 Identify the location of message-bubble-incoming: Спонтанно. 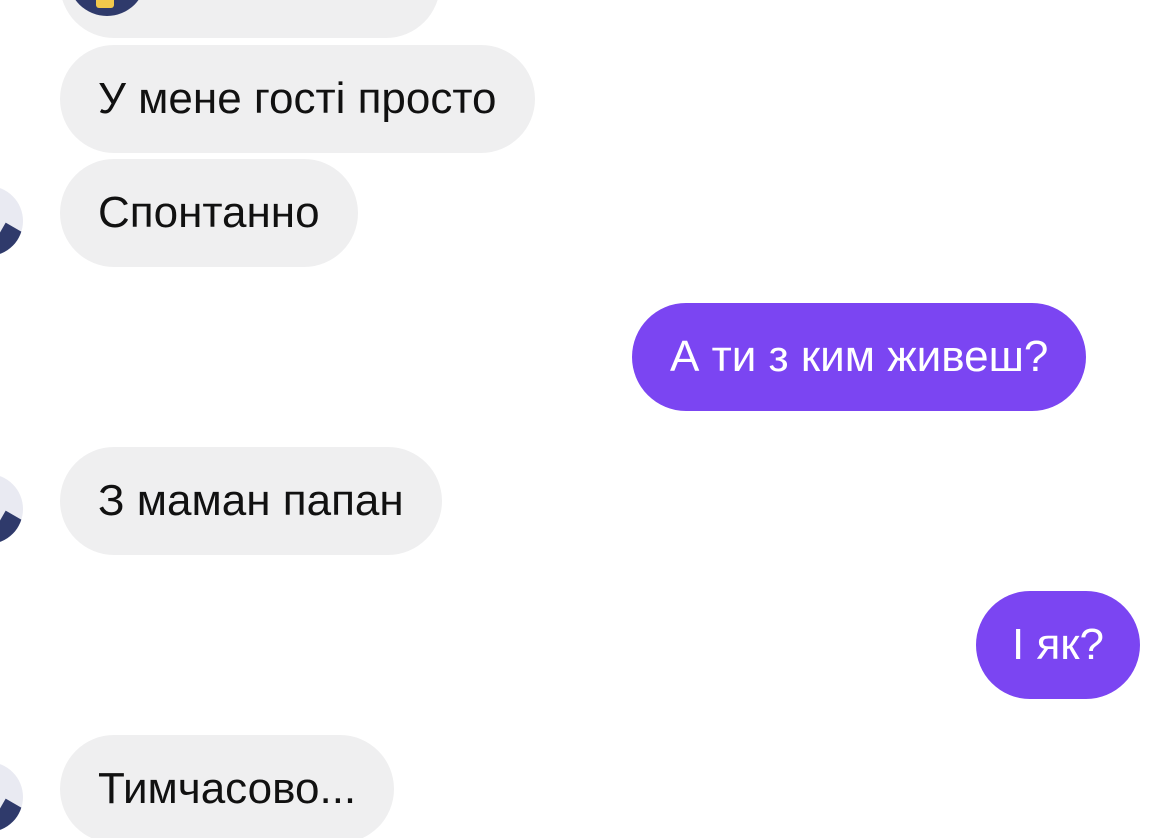
(209, 213).